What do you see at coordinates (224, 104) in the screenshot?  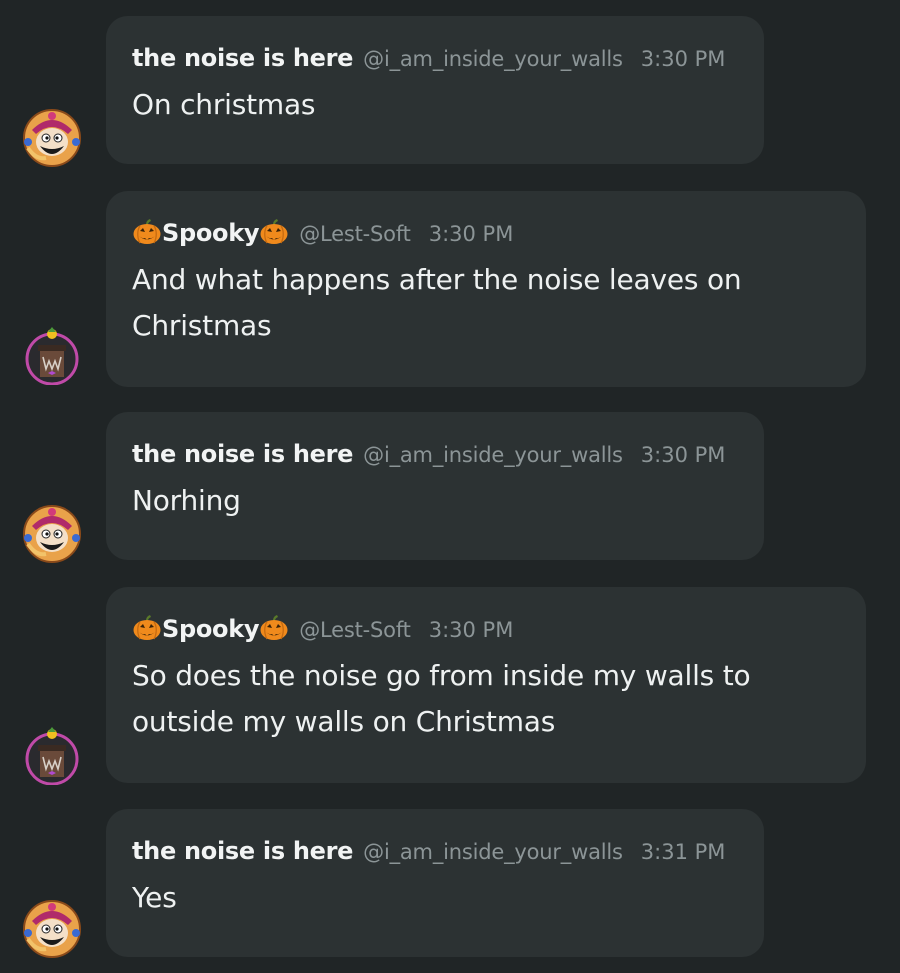 I see `message-text: On christmas` at bounding box center [224, 104].